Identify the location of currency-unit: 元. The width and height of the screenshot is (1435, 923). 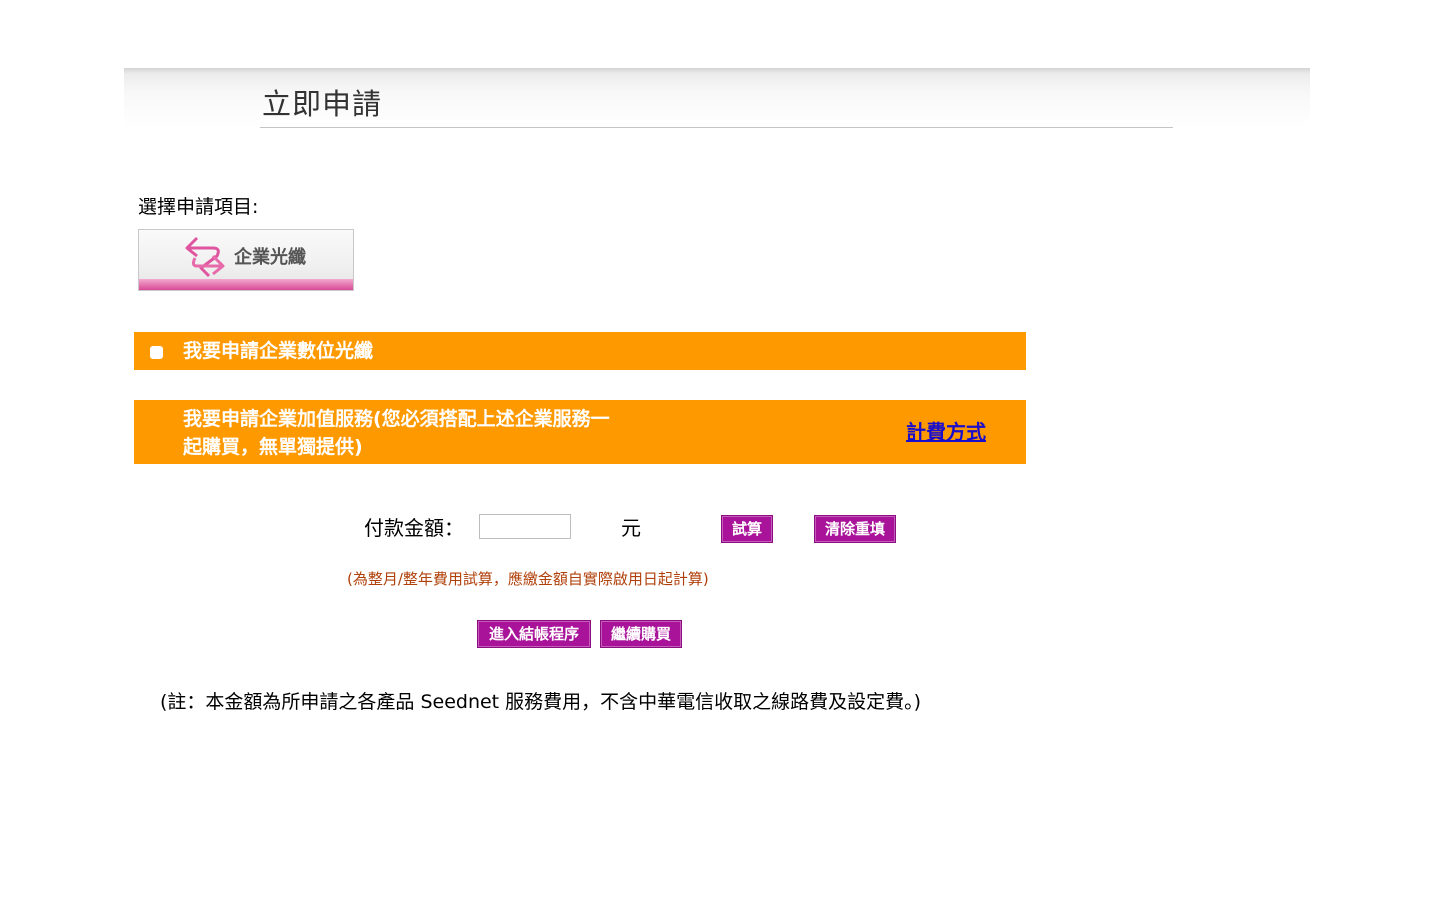
(631, 528).